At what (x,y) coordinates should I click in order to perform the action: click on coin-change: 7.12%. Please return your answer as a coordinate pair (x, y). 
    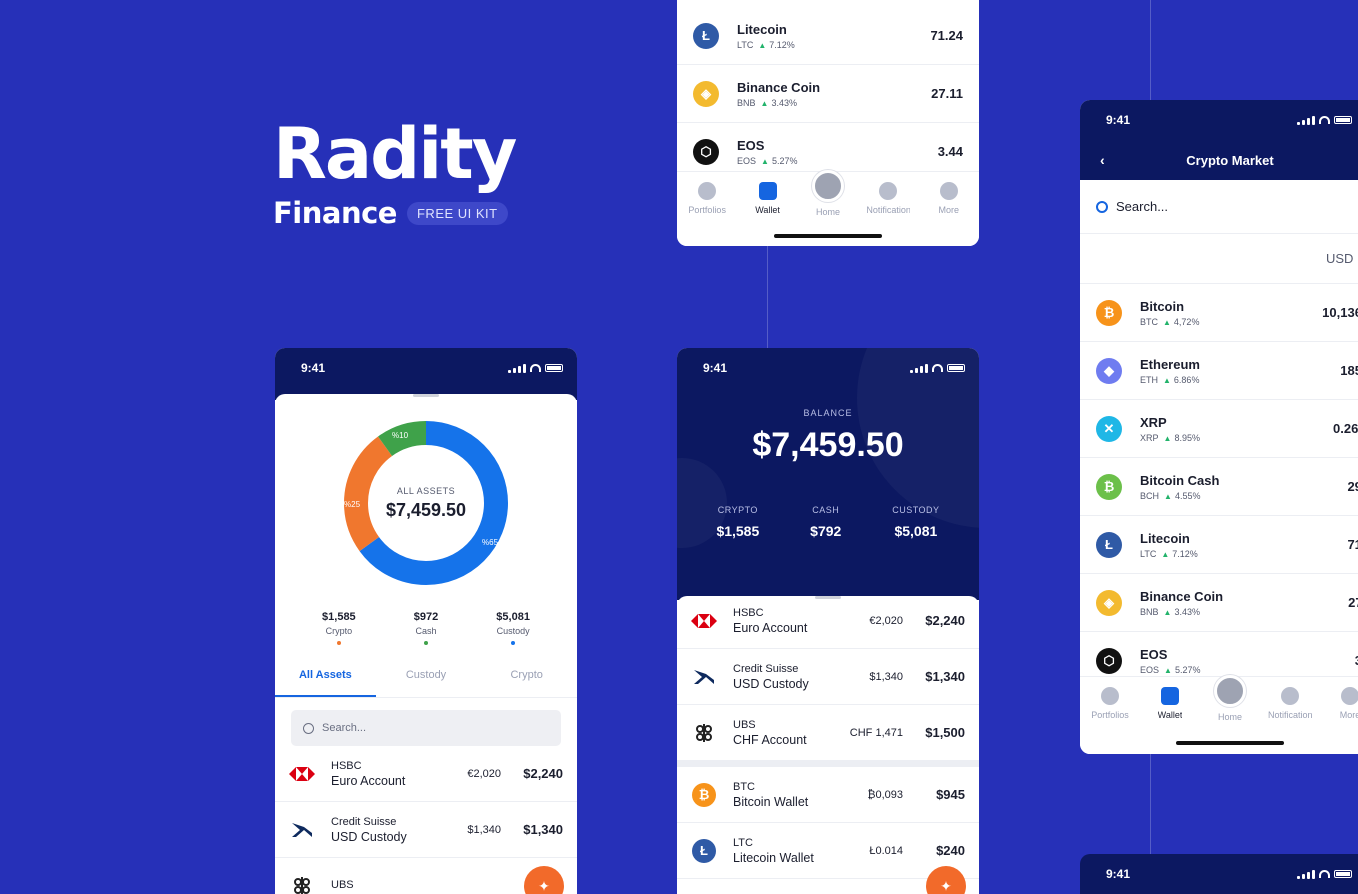
    Looking at the image, I should click on (1185, 553).